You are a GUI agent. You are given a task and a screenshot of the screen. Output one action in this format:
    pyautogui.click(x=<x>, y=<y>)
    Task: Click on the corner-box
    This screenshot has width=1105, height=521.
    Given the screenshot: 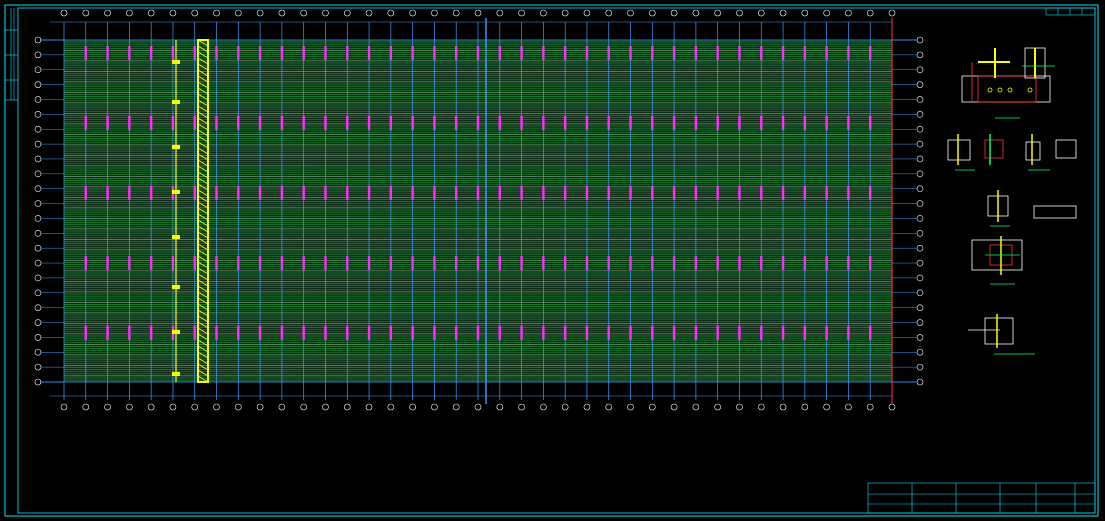 What is the action you would take?
    pyautogui.click(x=1070, y=11)
    